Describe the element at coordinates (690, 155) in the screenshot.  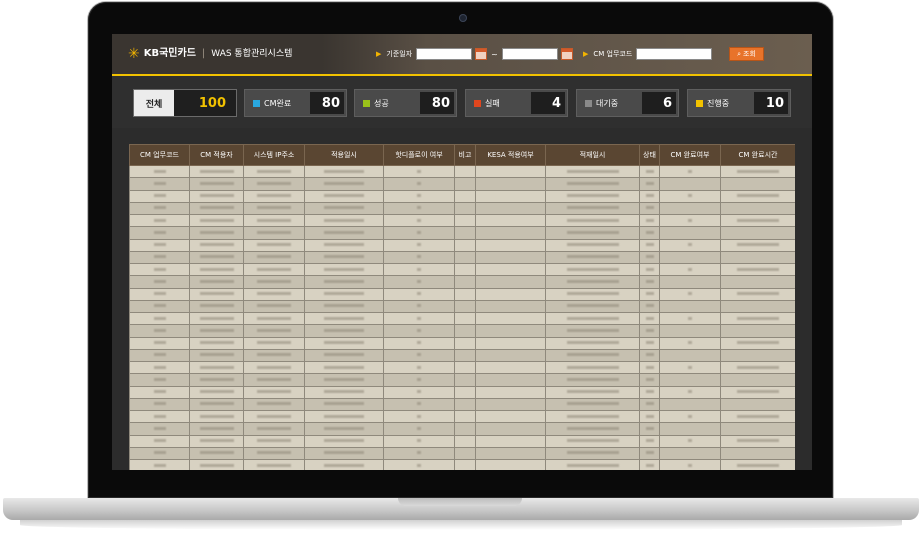
I see `column-header: CM 완료여부` at that location.